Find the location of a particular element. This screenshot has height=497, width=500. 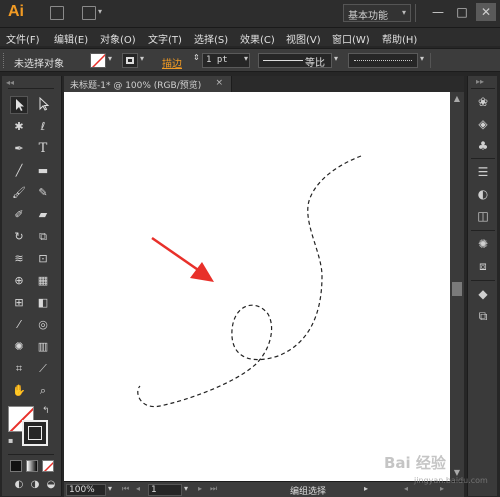

rectangle-tool-icon: ▬ is located at coordinates (43, 171).